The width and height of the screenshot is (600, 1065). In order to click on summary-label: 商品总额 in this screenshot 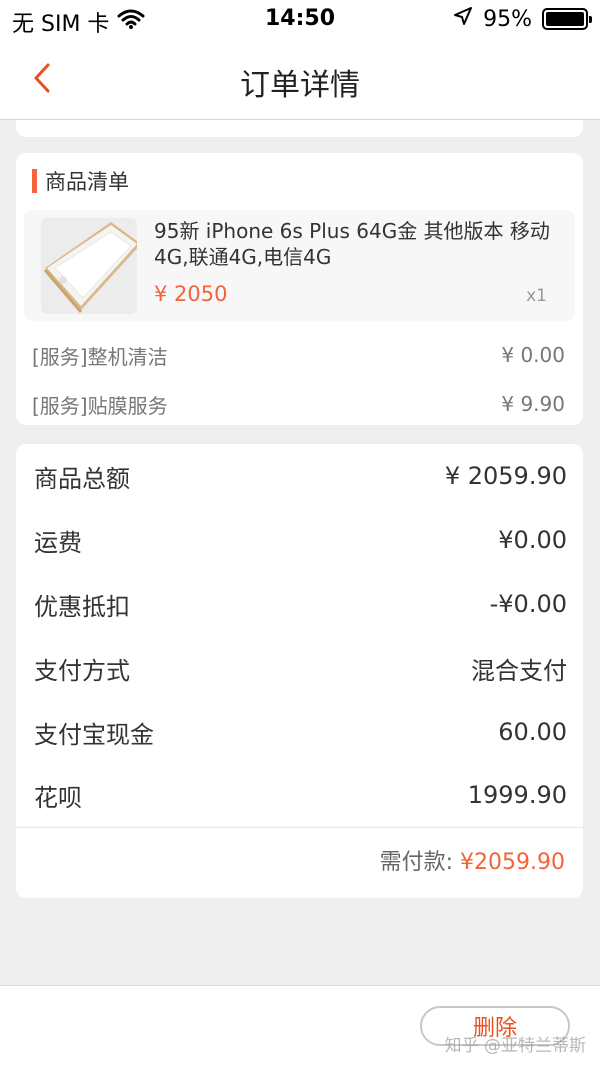, I will do `click(82, 478)`.